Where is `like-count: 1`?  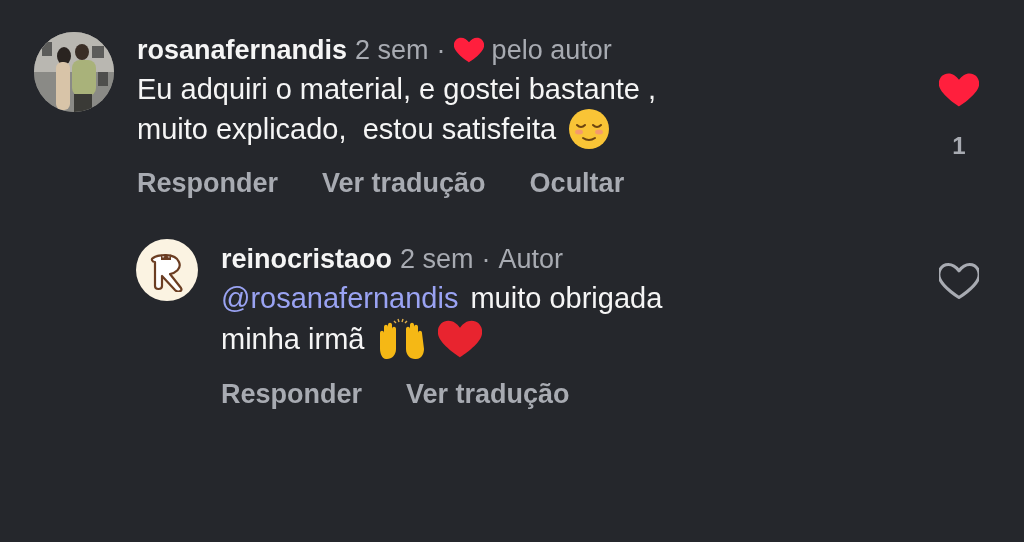
like-count: 1 is located at coordinates (959, 146).